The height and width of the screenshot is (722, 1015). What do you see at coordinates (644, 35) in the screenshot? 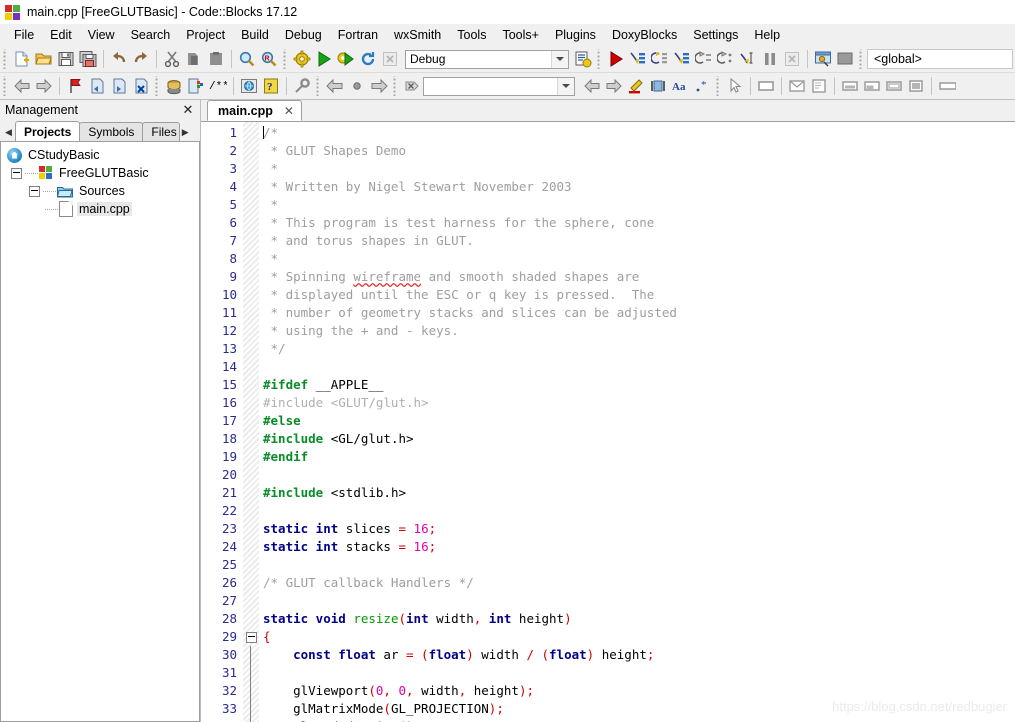
I see `menu-doxyblocks: DoxyBlocks` at bounding box center [644, 35].